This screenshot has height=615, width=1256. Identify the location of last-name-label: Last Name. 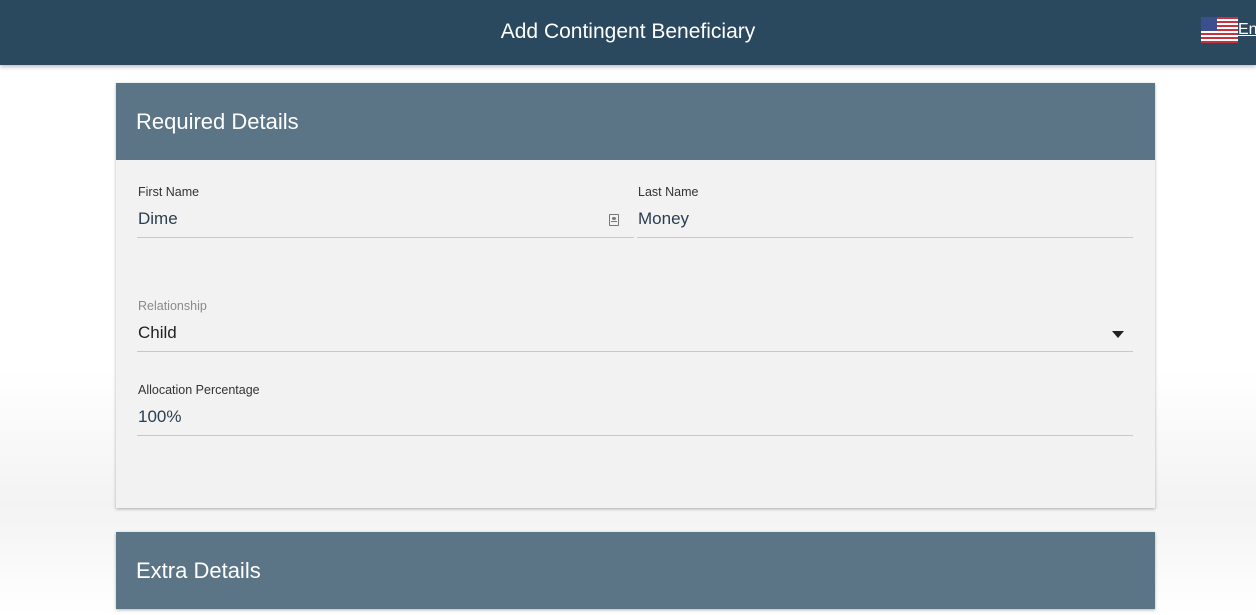
(668, 192).